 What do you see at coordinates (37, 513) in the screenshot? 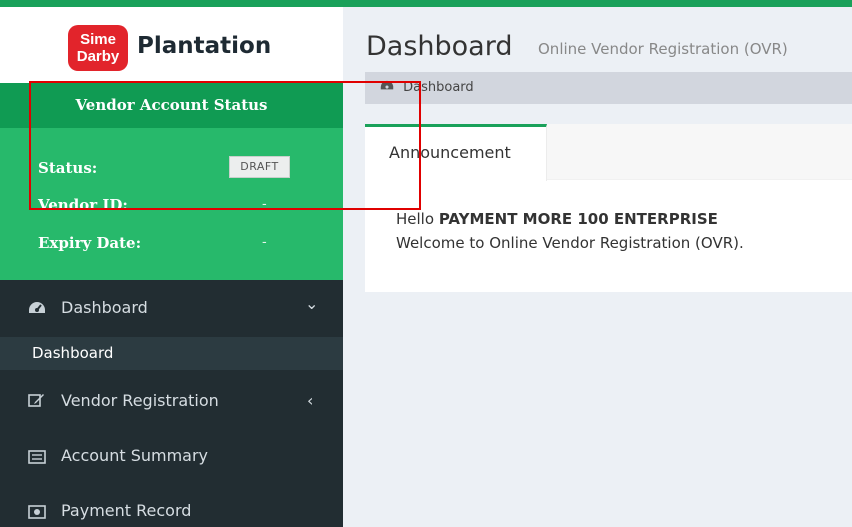
I see `money-icon` at bounding box center [37, 513].